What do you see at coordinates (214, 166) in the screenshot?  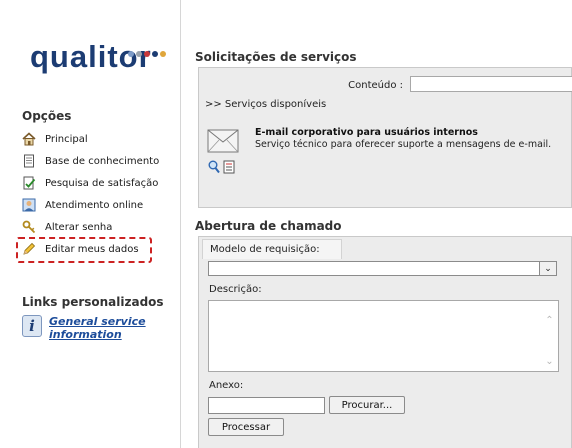 I see `magnifier-icon` at bounding box center [214, 166].